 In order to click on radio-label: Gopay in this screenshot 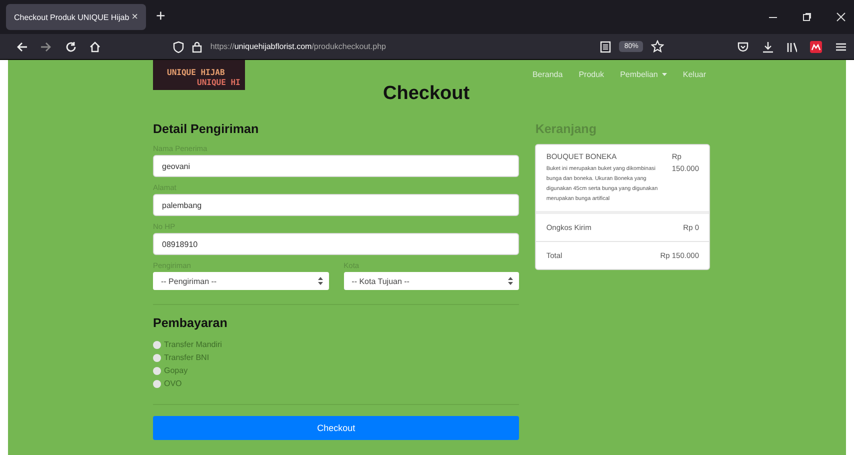, I will do `click(176, 370)`.